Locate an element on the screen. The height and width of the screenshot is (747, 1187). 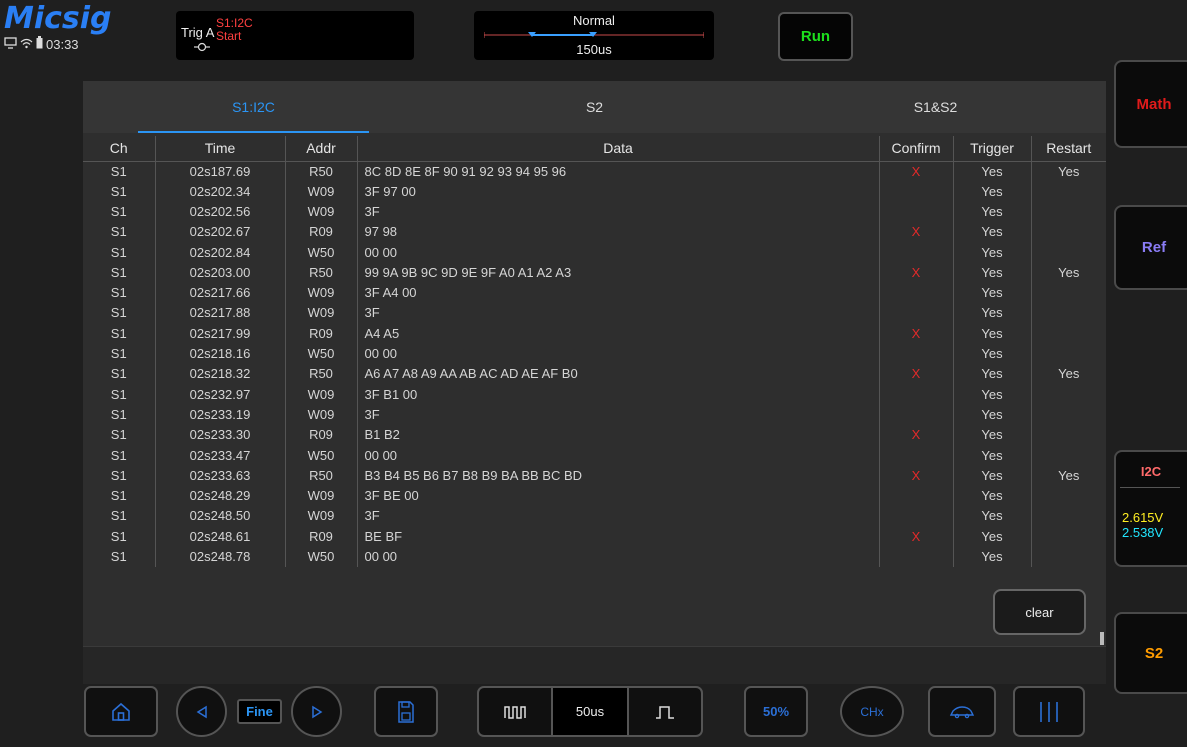
table-row: S1 02s202.56 W09 3F Yes is located at coordinates (594, 212).